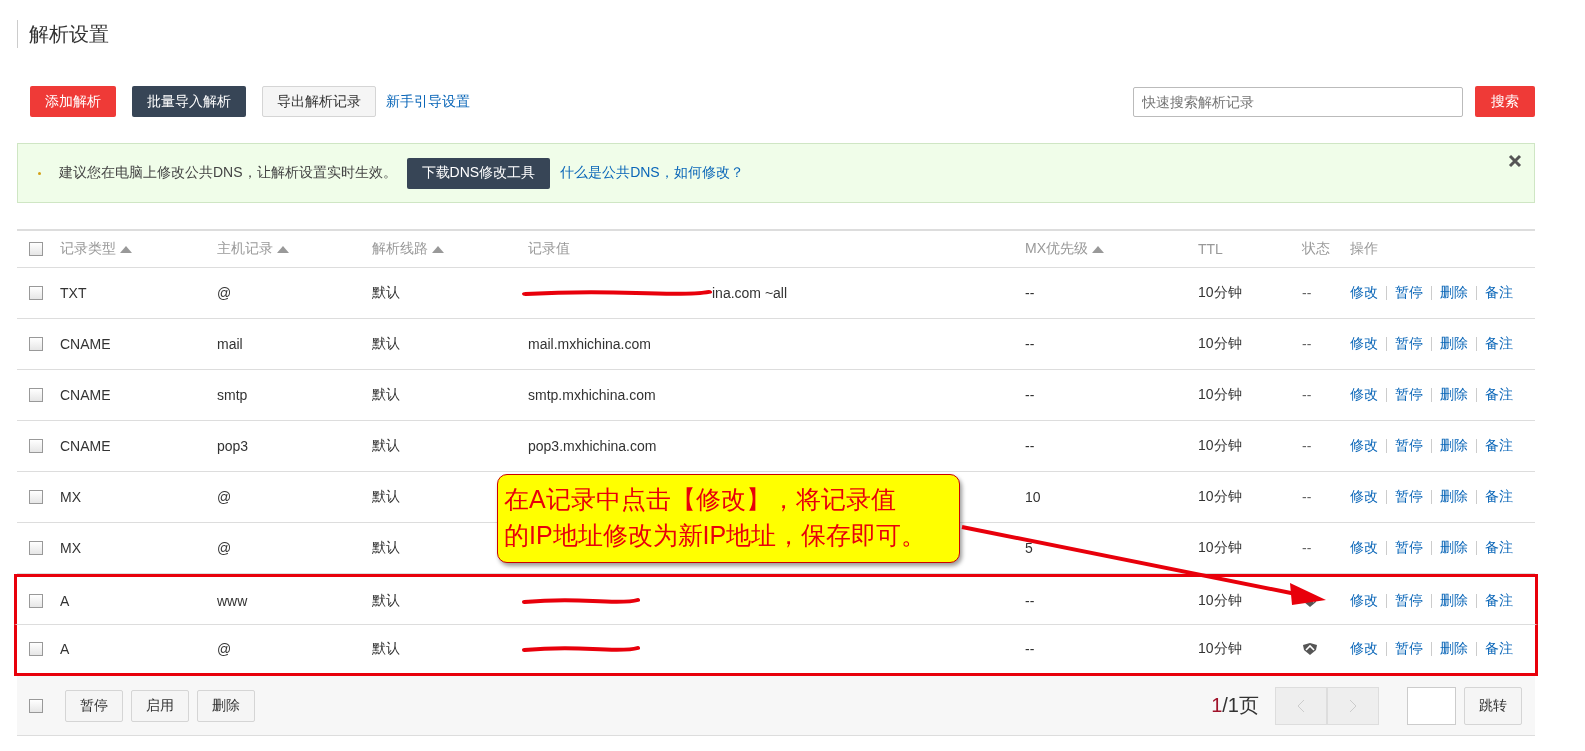 This screenshot has width=1585, height=751. What do you see at coordinates (1056, 249) in the screenshot?
I see `column-header: MX优先级` at bounding box center [1056, 249].